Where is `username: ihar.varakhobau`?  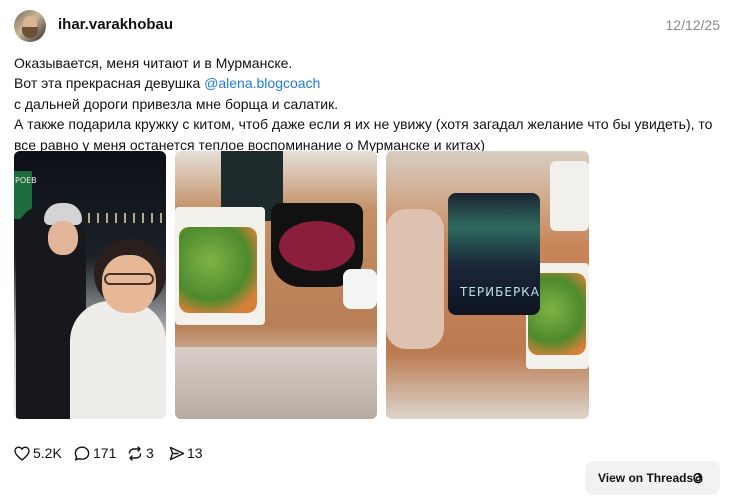
username: ihar.varakhobau is located at coordinates (115, 24).